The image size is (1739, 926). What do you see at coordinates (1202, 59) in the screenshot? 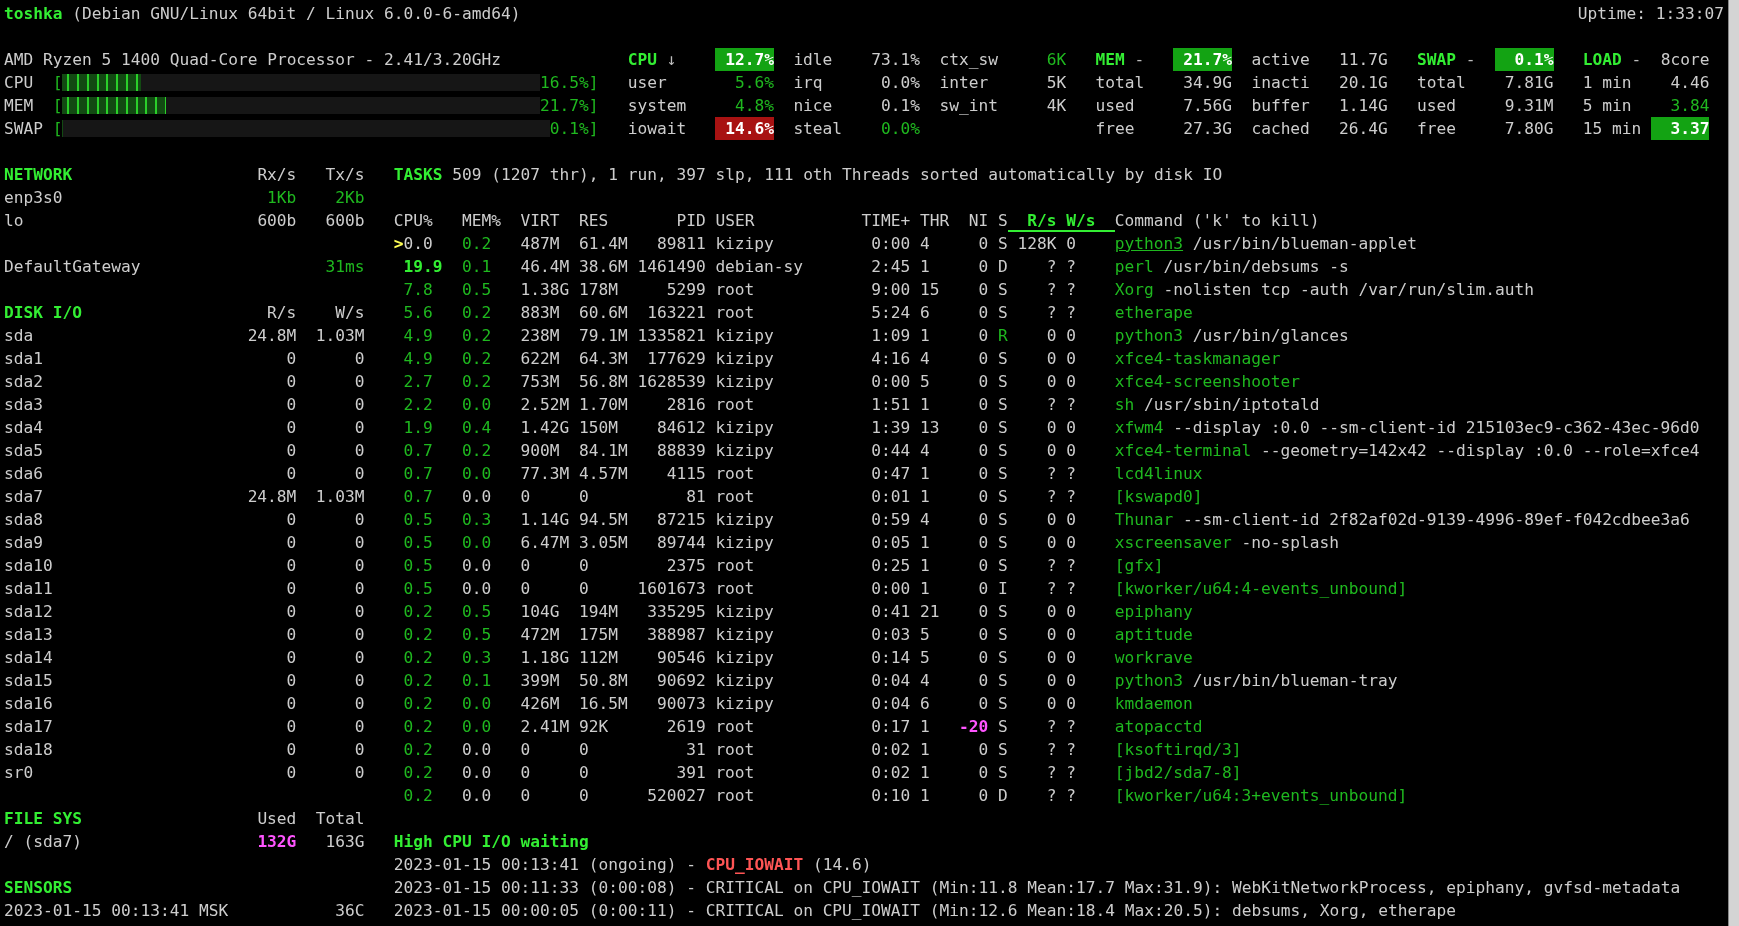
I see `stat-value: 21.7%` at bounding box center [1202, 59].